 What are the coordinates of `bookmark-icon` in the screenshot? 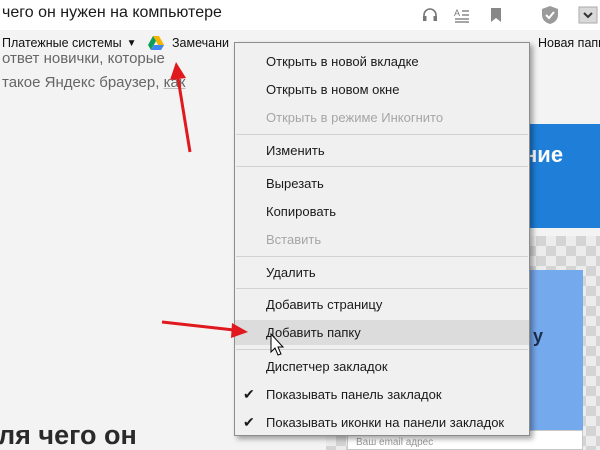 It's located at (496, 15).